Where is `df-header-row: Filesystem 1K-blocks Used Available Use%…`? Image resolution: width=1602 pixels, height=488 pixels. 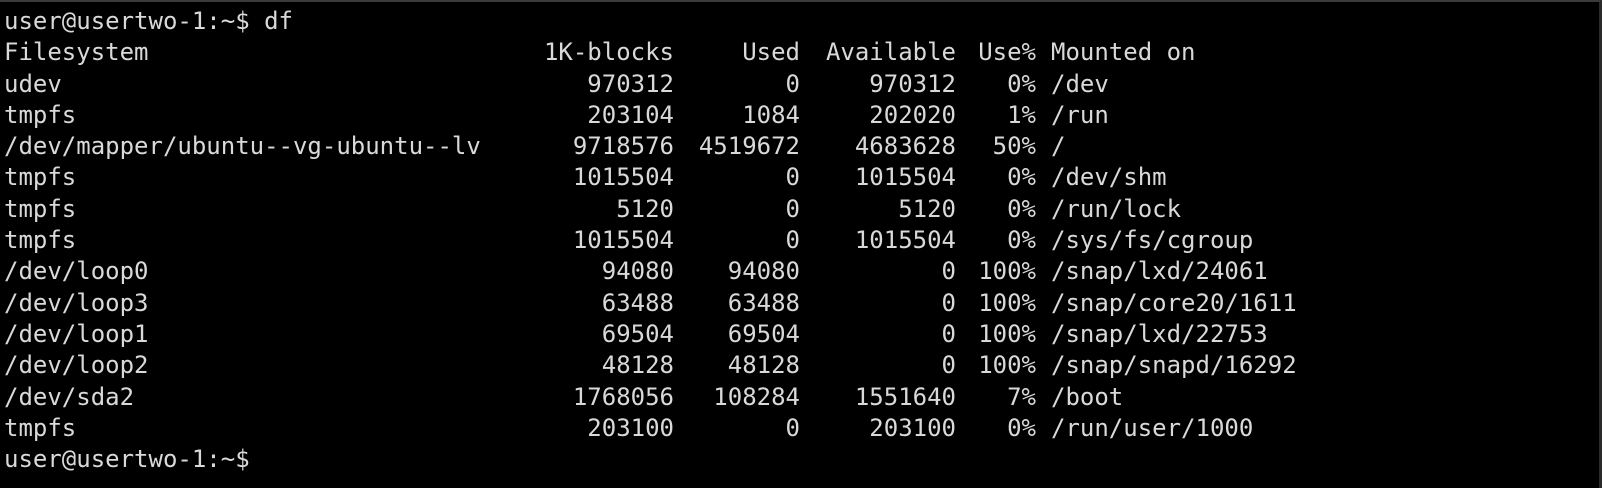 df-header-row: Filesystem 1K-blocks Used Available Use%… is located at coordinates (650, 52).